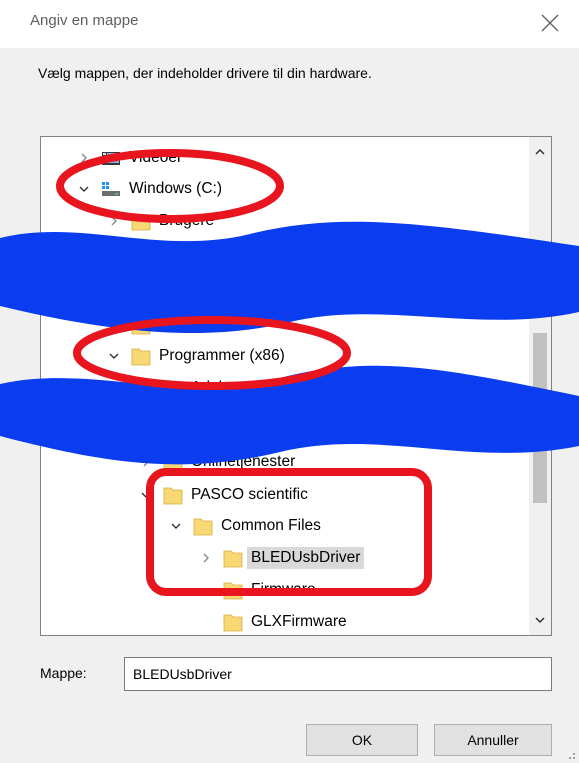 This screenshot has height=763, width=579. What do you see at coordinates (306, 558) in the screenshot?
I see `tree-item-label: BLEDUsbDriver` at bounding box center [306, 558].